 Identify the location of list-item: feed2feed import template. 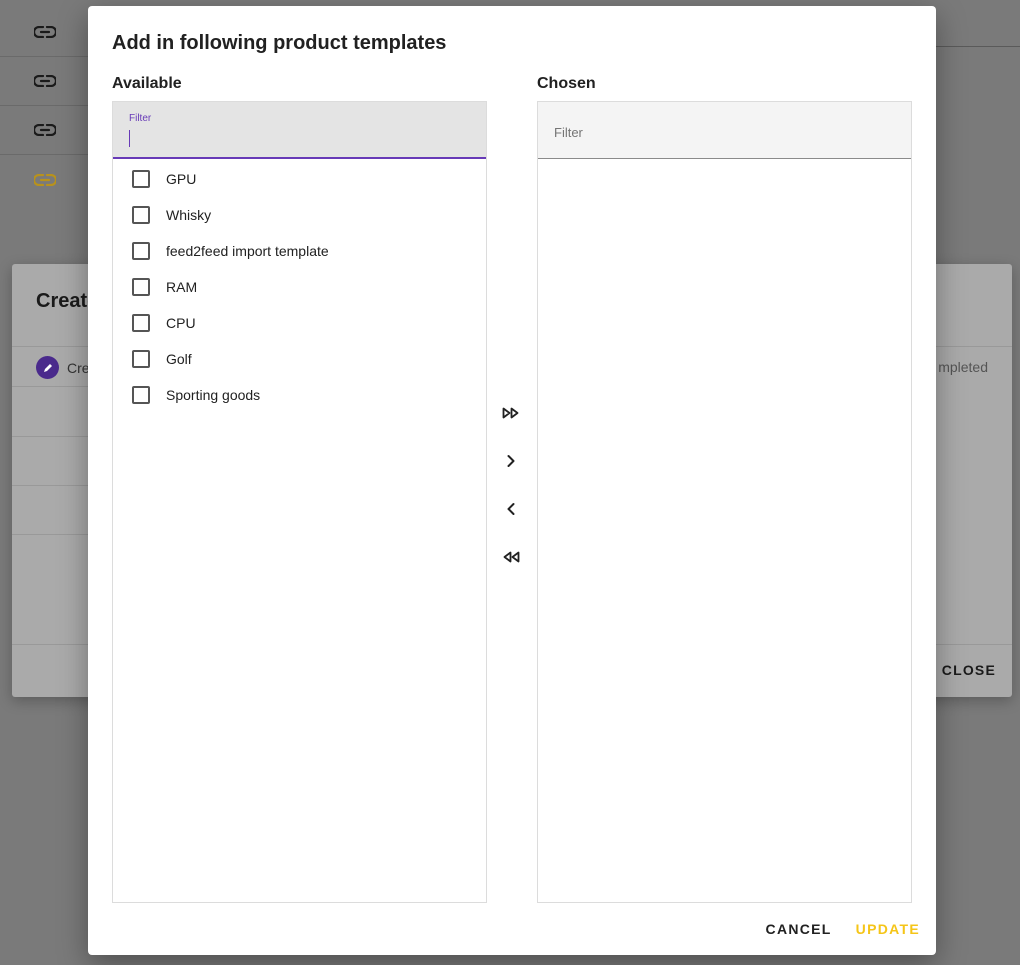
(299, 251).